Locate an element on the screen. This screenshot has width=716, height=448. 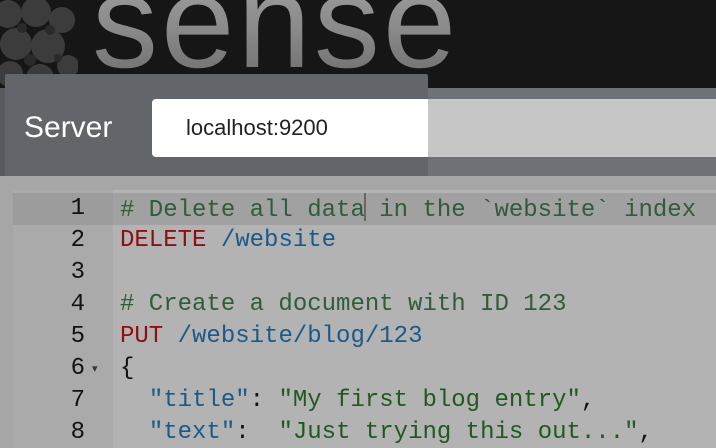
line-number-cell: 8 is located at coordinates (63, 432).